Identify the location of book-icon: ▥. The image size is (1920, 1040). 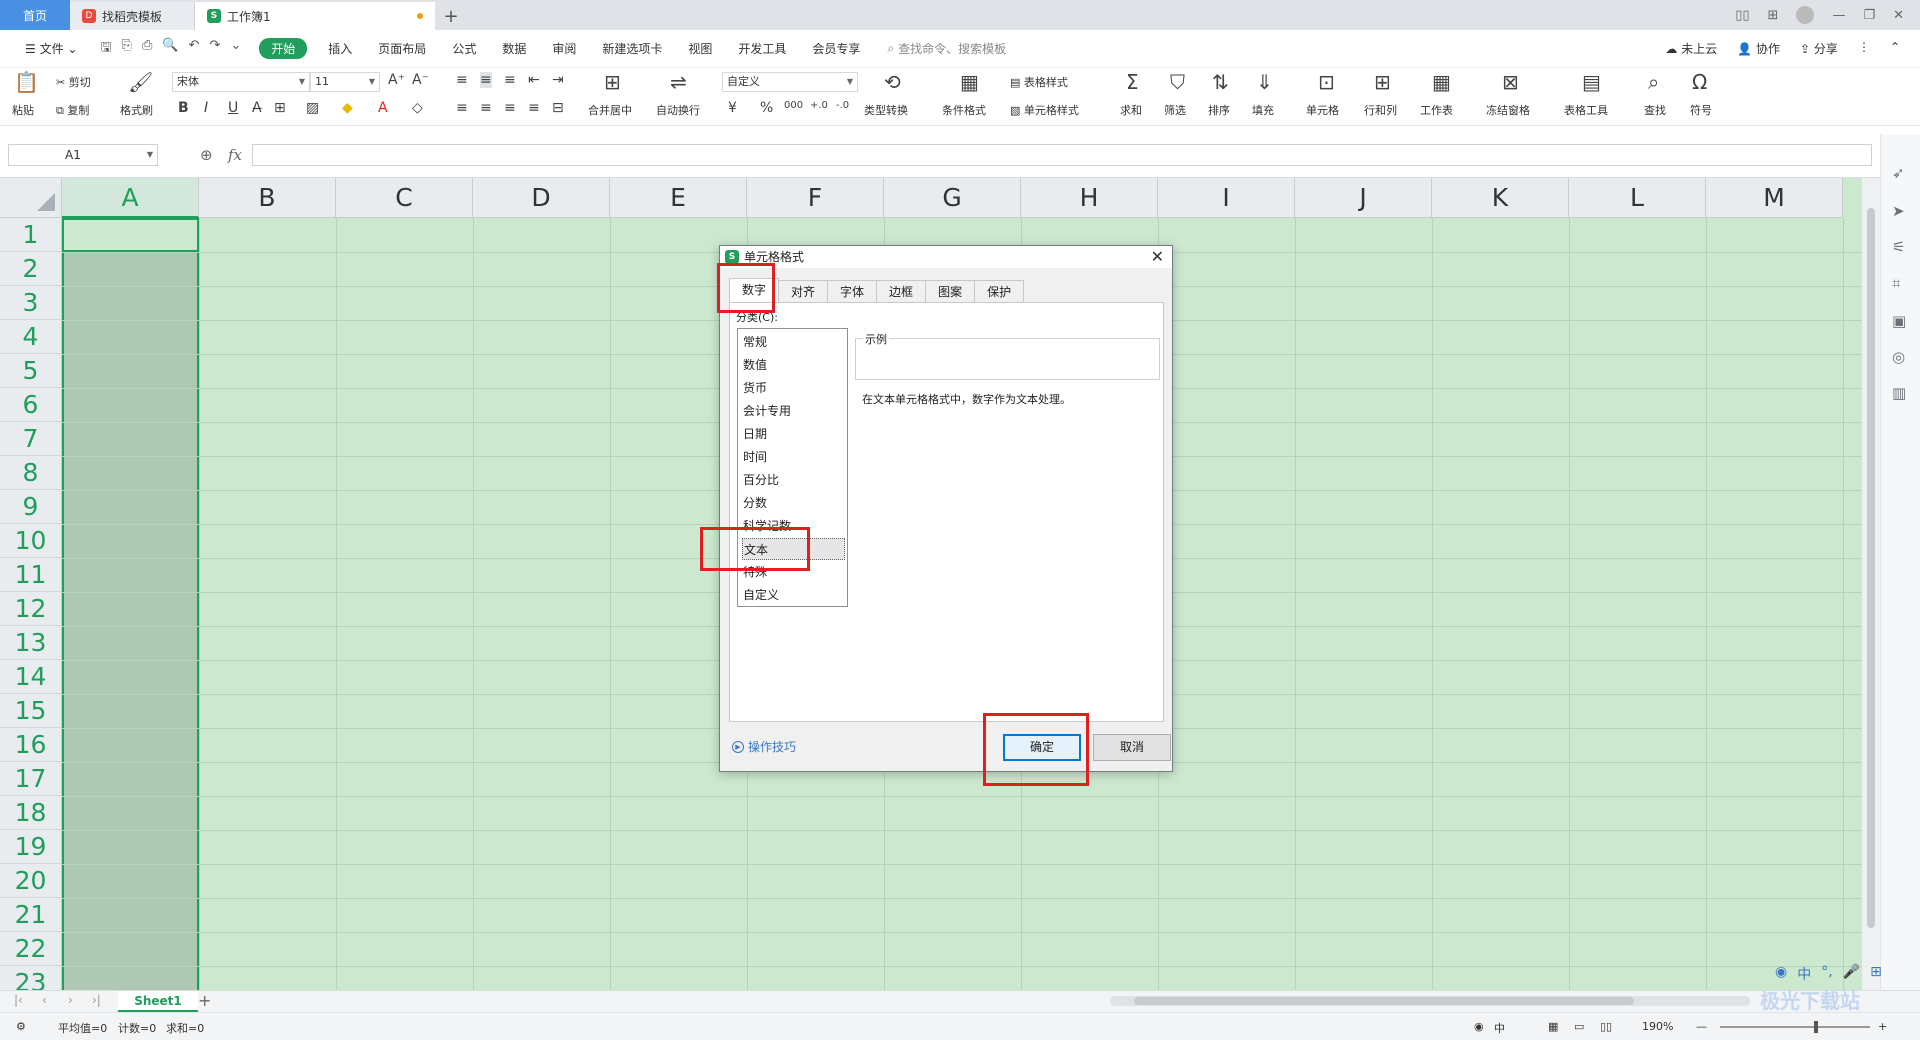
(1899, 393).